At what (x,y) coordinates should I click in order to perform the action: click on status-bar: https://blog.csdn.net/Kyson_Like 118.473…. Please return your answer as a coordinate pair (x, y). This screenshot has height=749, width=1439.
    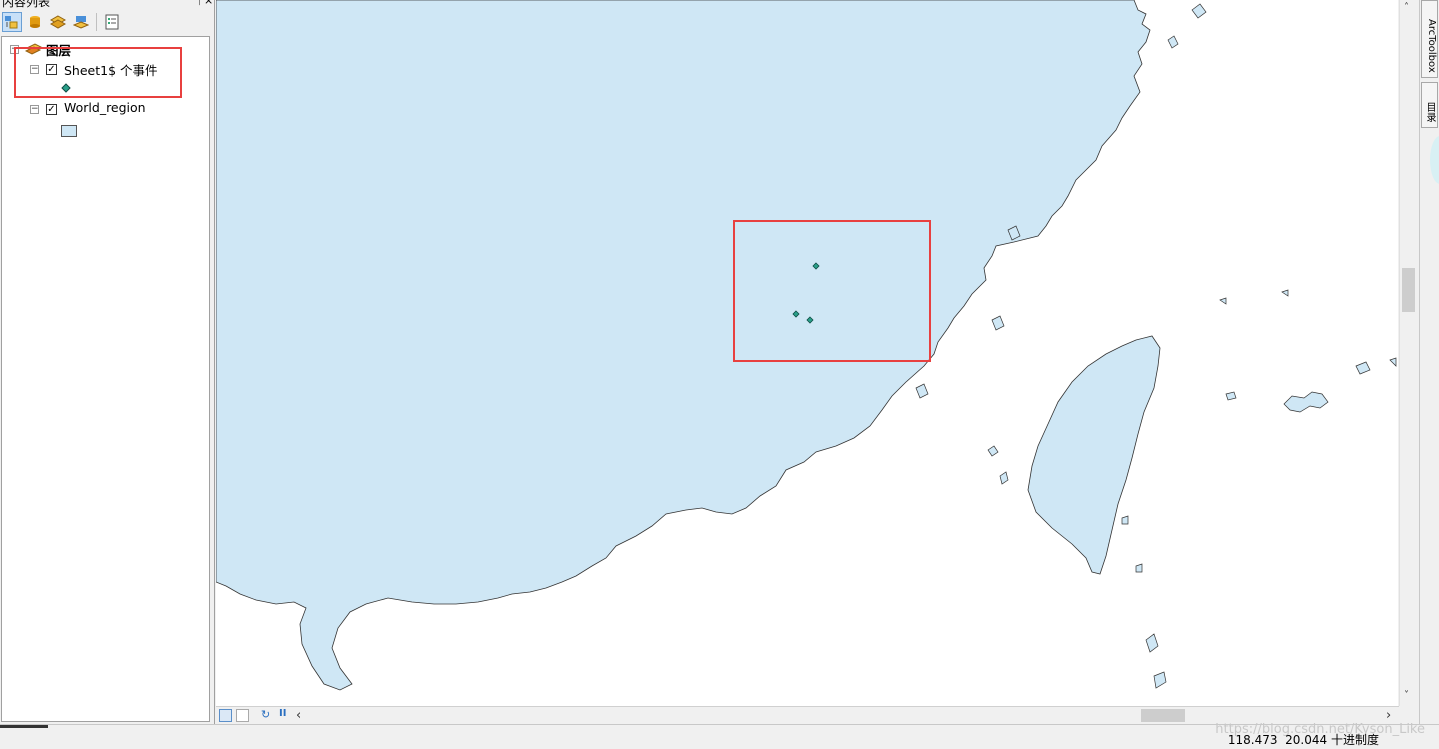
    Looking at the image, I should click on (719, 735).